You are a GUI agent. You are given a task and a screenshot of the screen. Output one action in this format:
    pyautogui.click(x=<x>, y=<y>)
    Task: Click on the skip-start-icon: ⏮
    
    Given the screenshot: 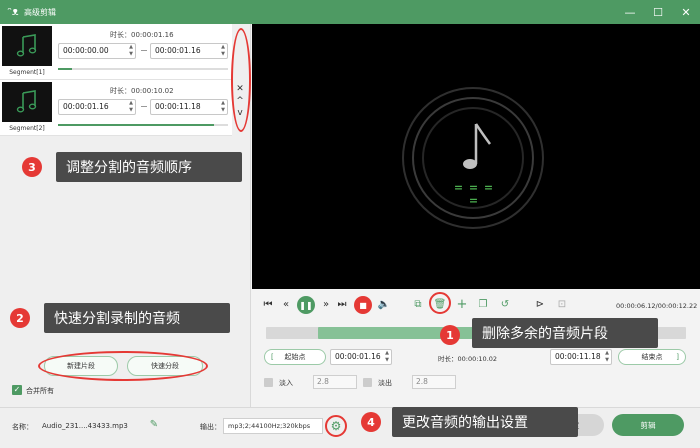 What is the action you would take?
    pyautogui.click(x=268, y=304)
    